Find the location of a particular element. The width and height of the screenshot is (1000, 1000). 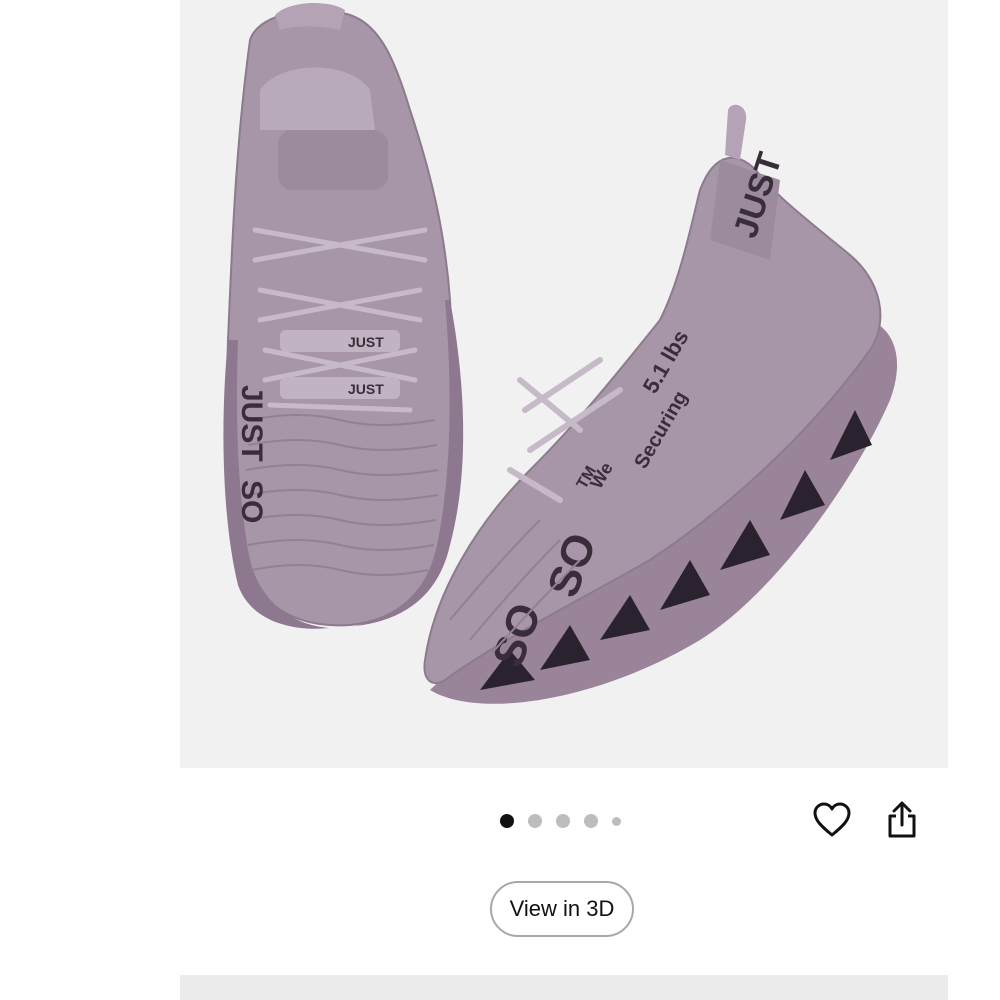

heart-icon is located at coordinates (832, 819).